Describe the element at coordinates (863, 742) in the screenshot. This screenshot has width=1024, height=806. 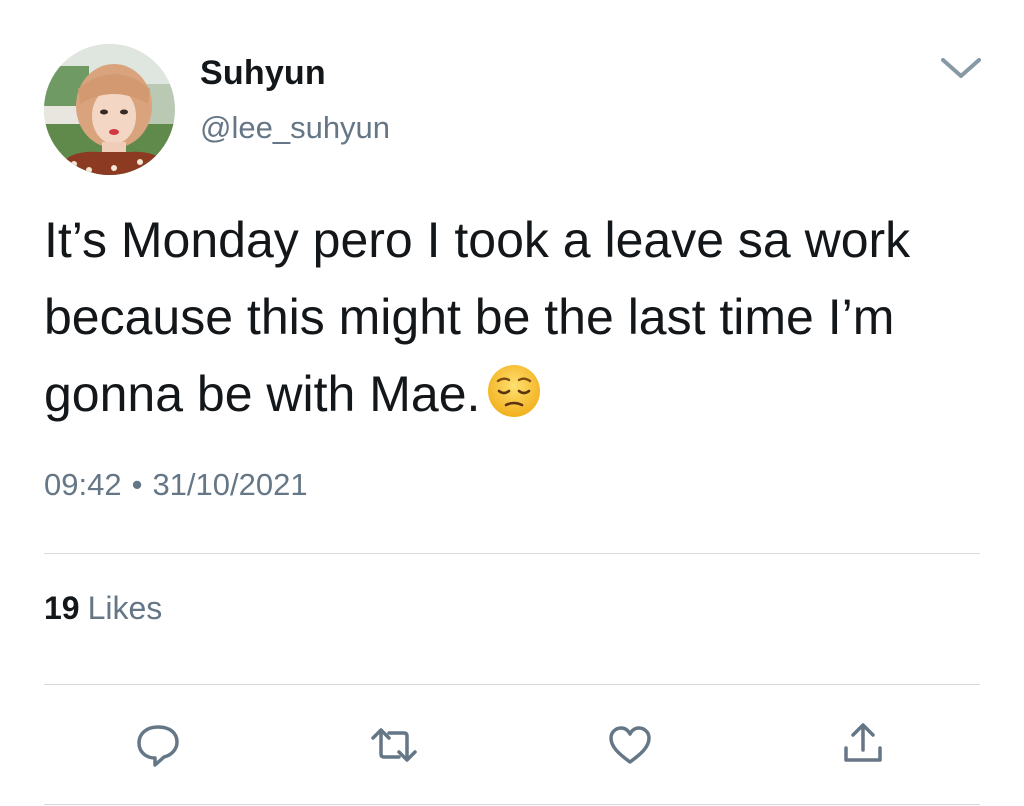
I see `share-icon` at that location.